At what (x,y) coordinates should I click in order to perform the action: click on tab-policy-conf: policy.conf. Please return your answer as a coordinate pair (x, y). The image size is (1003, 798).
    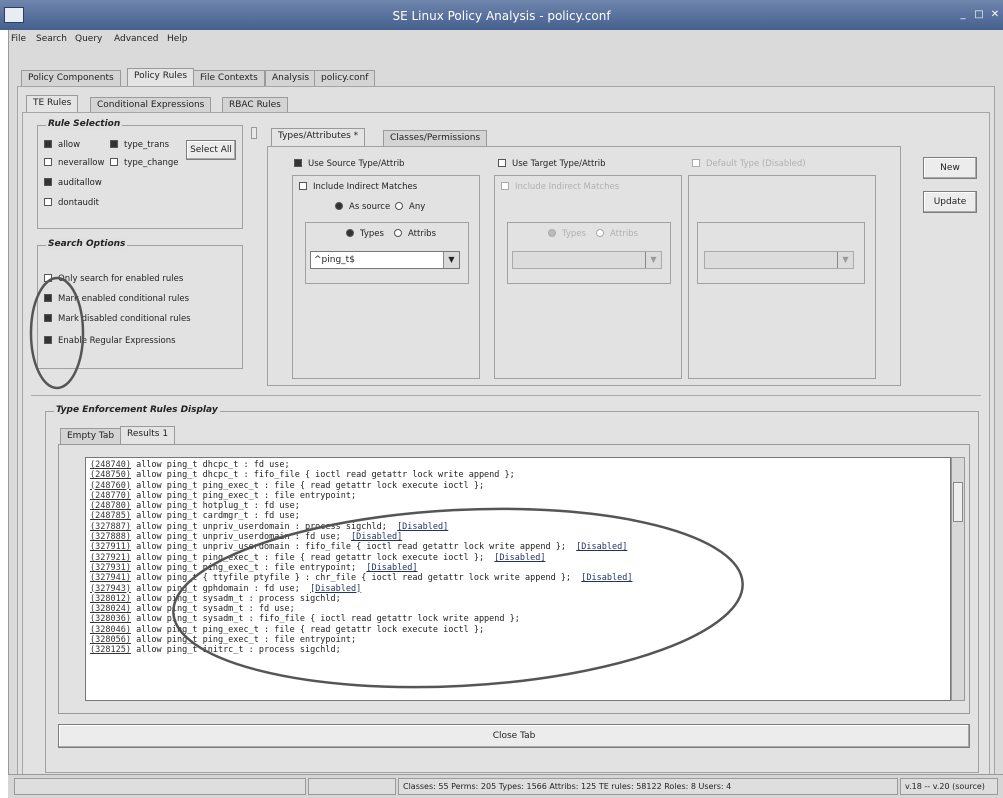
    Looking at the image, I should click on (345, 78).